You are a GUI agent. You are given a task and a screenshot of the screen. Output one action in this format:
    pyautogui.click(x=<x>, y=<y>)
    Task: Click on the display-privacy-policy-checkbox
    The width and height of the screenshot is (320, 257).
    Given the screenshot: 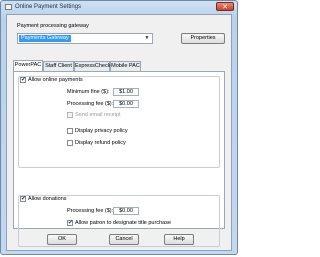 What is the action you would take?
    pyautogui.click(x=70, y=131)
    